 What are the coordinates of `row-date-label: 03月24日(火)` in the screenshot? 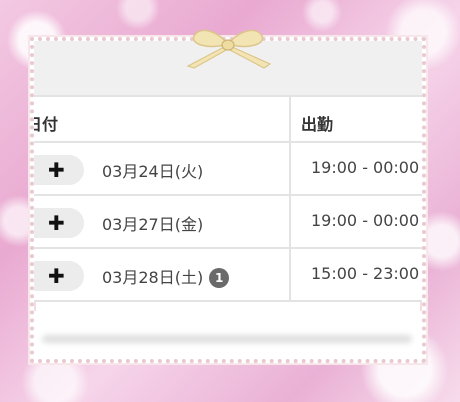 It's located at (153, 171).